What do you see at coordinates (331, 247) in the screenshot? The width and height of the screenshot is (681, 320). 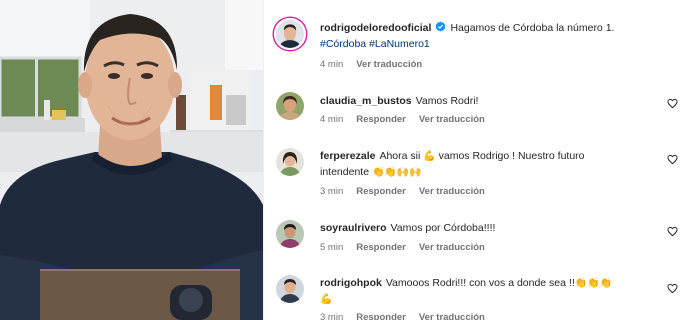 I see `timestamp: 5 min` at bounding box center [331, 247].